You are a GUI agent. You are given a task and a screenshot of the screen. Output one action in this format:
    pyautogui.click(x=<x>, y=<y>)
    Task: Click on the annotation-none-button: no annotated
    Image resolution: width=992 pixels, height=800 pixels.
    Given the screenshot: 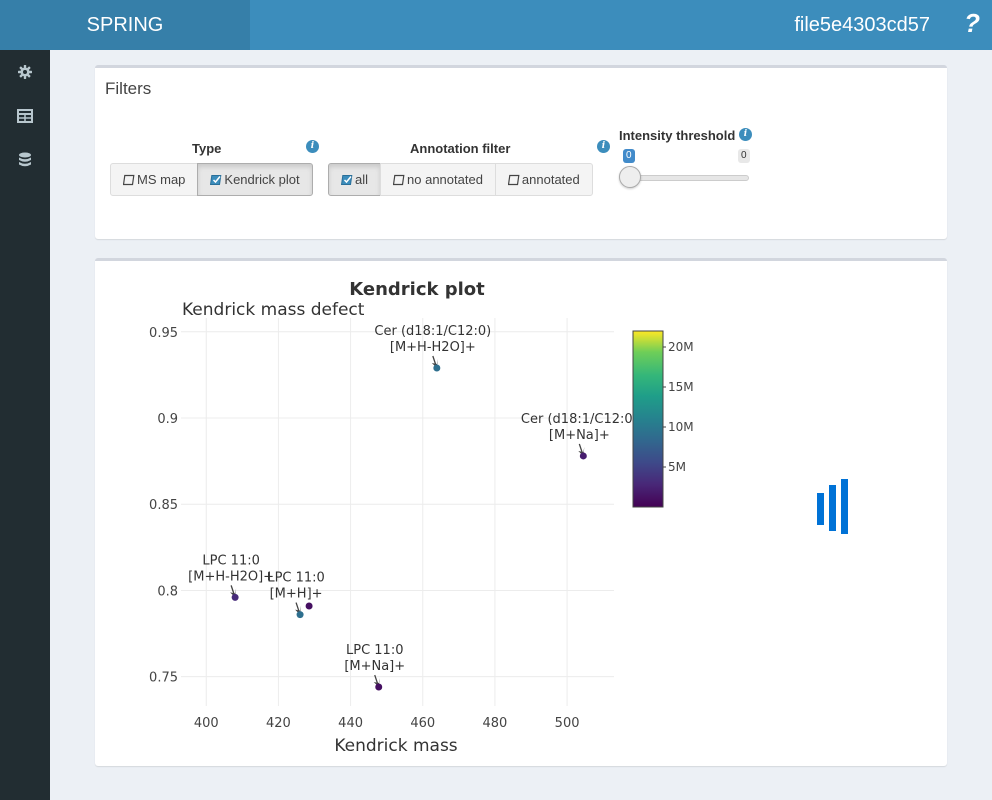 What is the action you would take?
    pyautogui.click(x=438, y=179)
    